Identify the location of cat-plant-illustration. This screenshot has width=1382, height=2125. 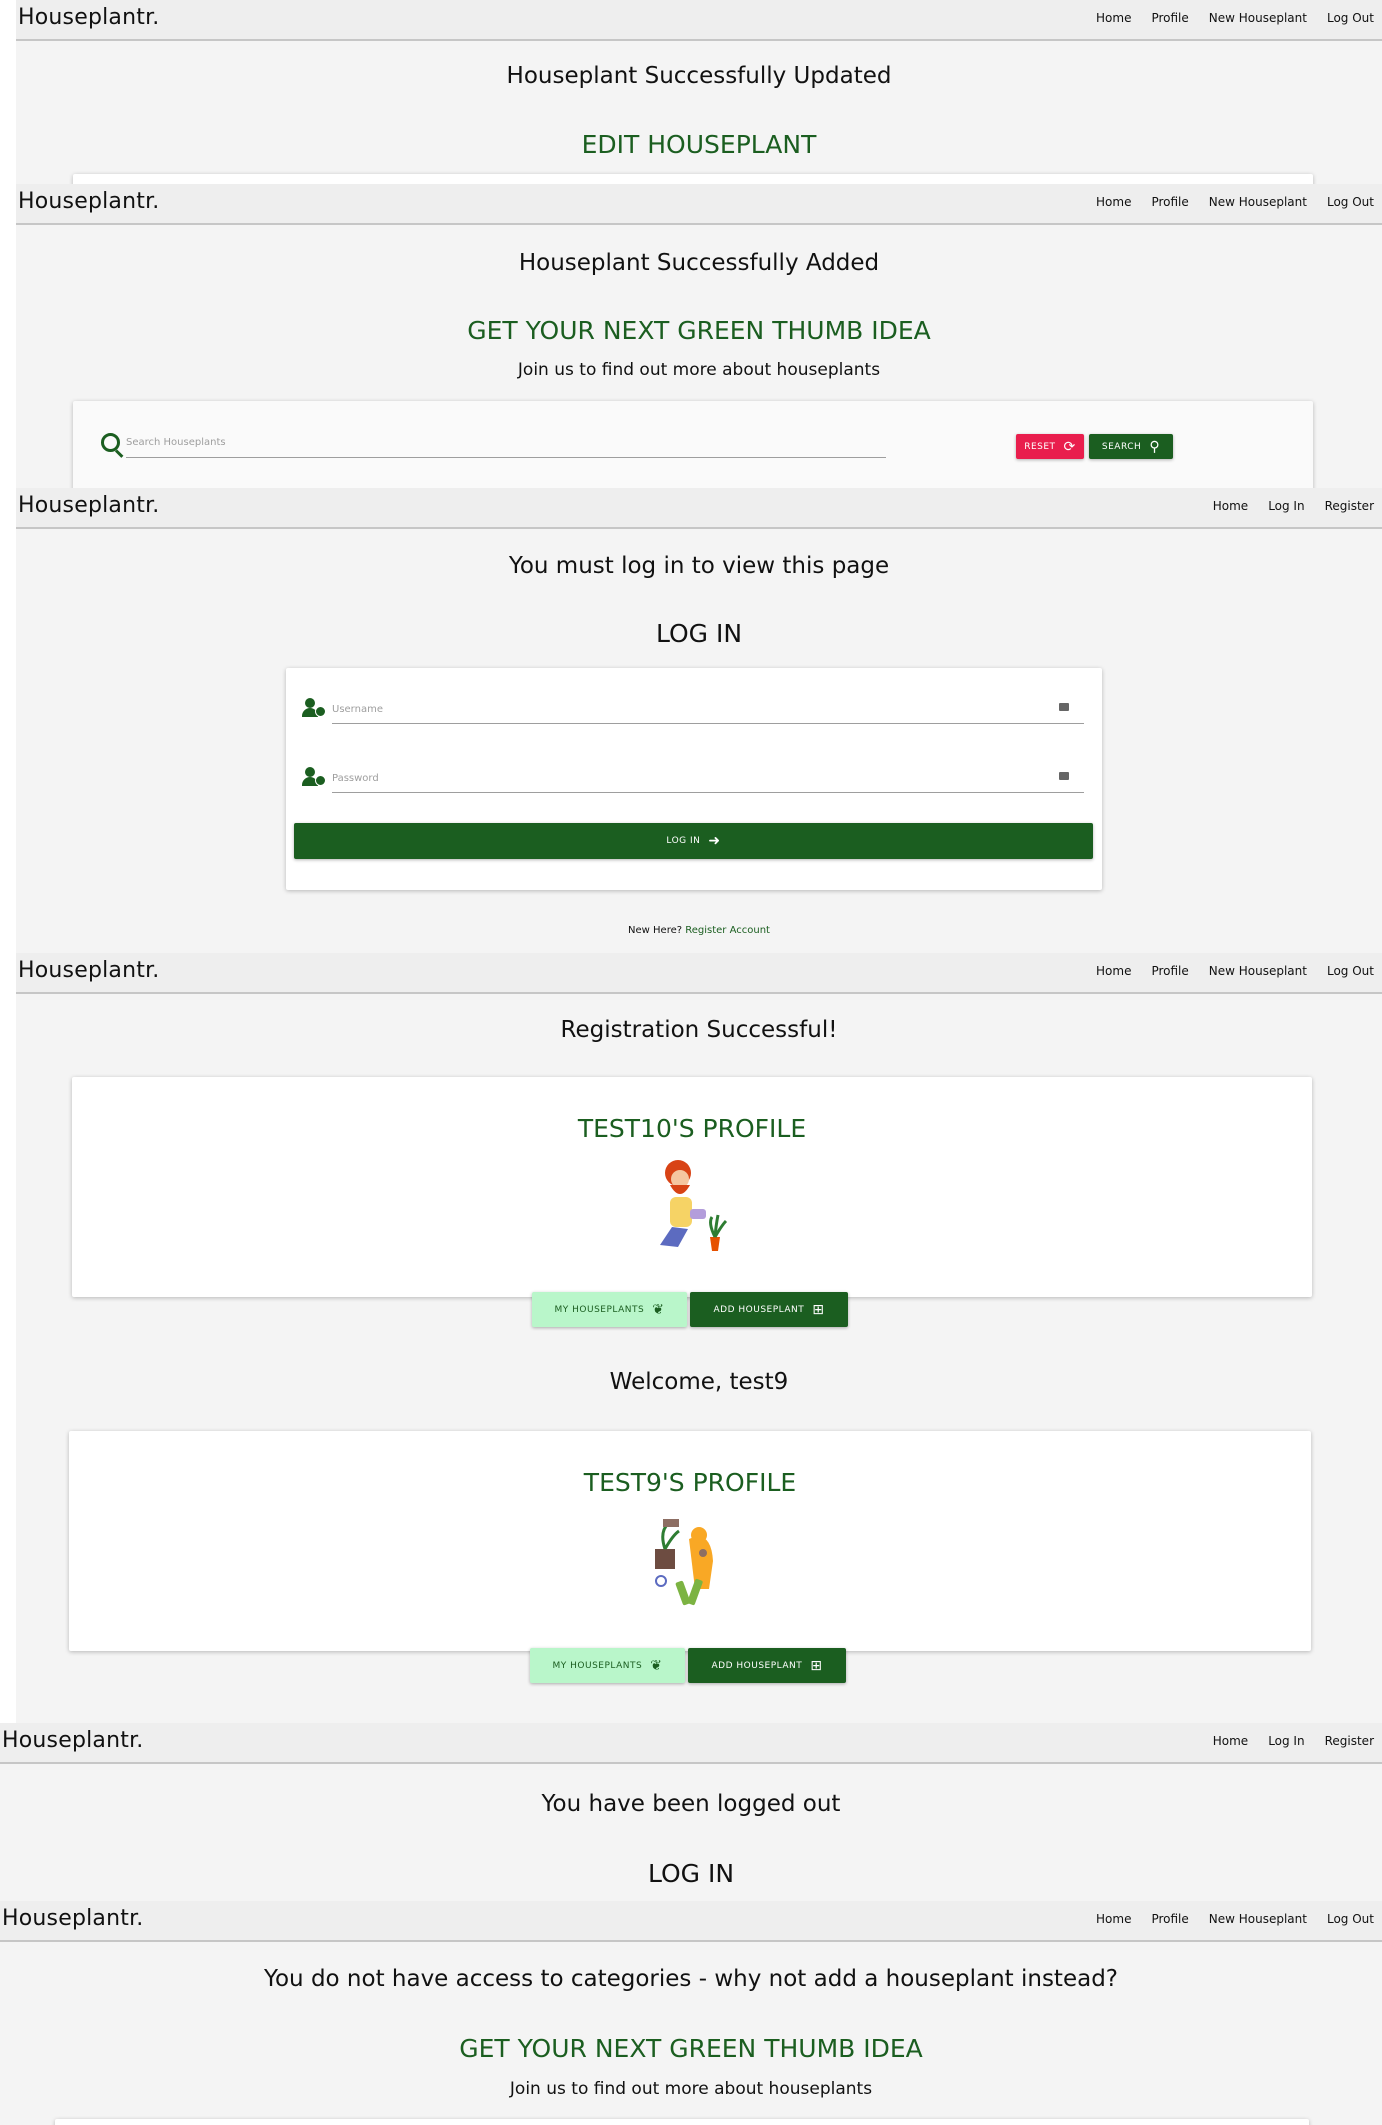
(684, 1562).